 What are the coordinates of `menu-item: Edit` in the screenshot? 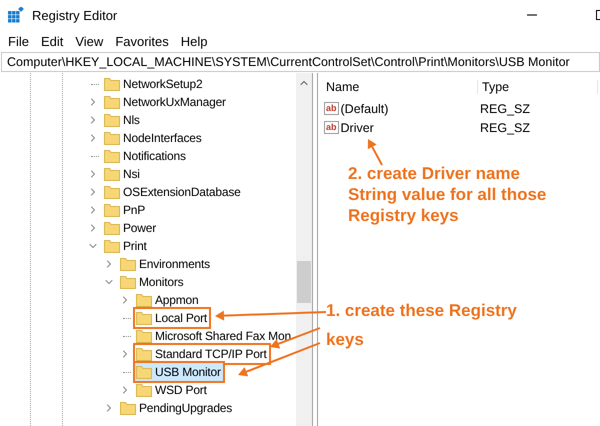 It's located at (52, 41).